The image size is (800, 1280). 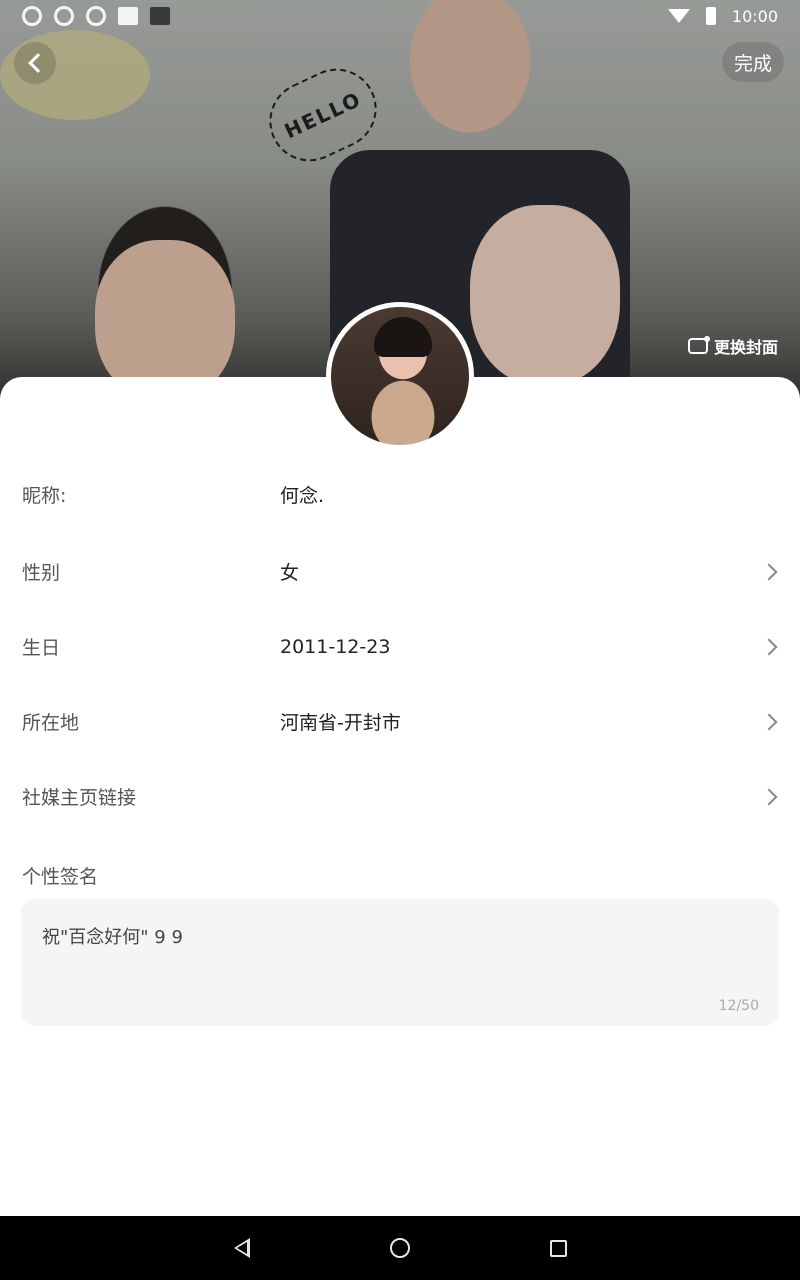 I want to click on avatar, so click(x=400, y=376).